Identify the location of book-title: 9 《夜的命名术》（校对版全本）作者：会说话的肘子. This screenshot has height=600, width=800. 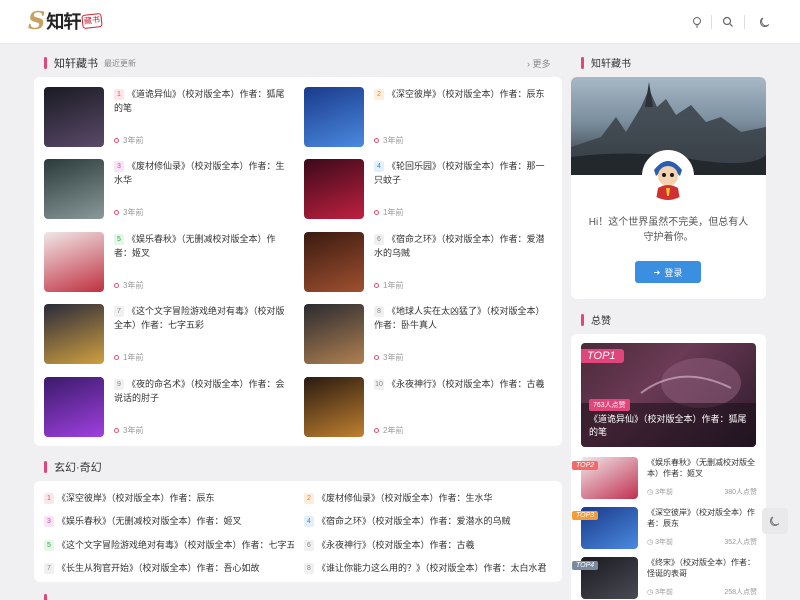
(203, 391).